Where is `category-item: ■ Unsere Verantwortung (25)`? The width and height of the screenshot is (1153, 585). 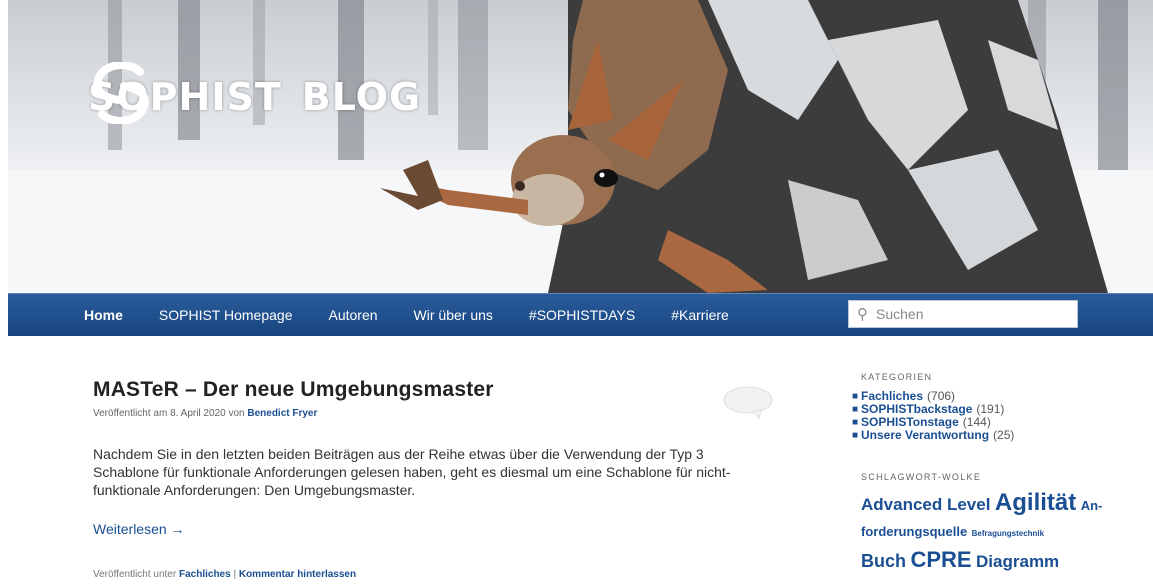 category-item: ■ Unsere Verantwortung (25) is located at coordinates (999, 435).